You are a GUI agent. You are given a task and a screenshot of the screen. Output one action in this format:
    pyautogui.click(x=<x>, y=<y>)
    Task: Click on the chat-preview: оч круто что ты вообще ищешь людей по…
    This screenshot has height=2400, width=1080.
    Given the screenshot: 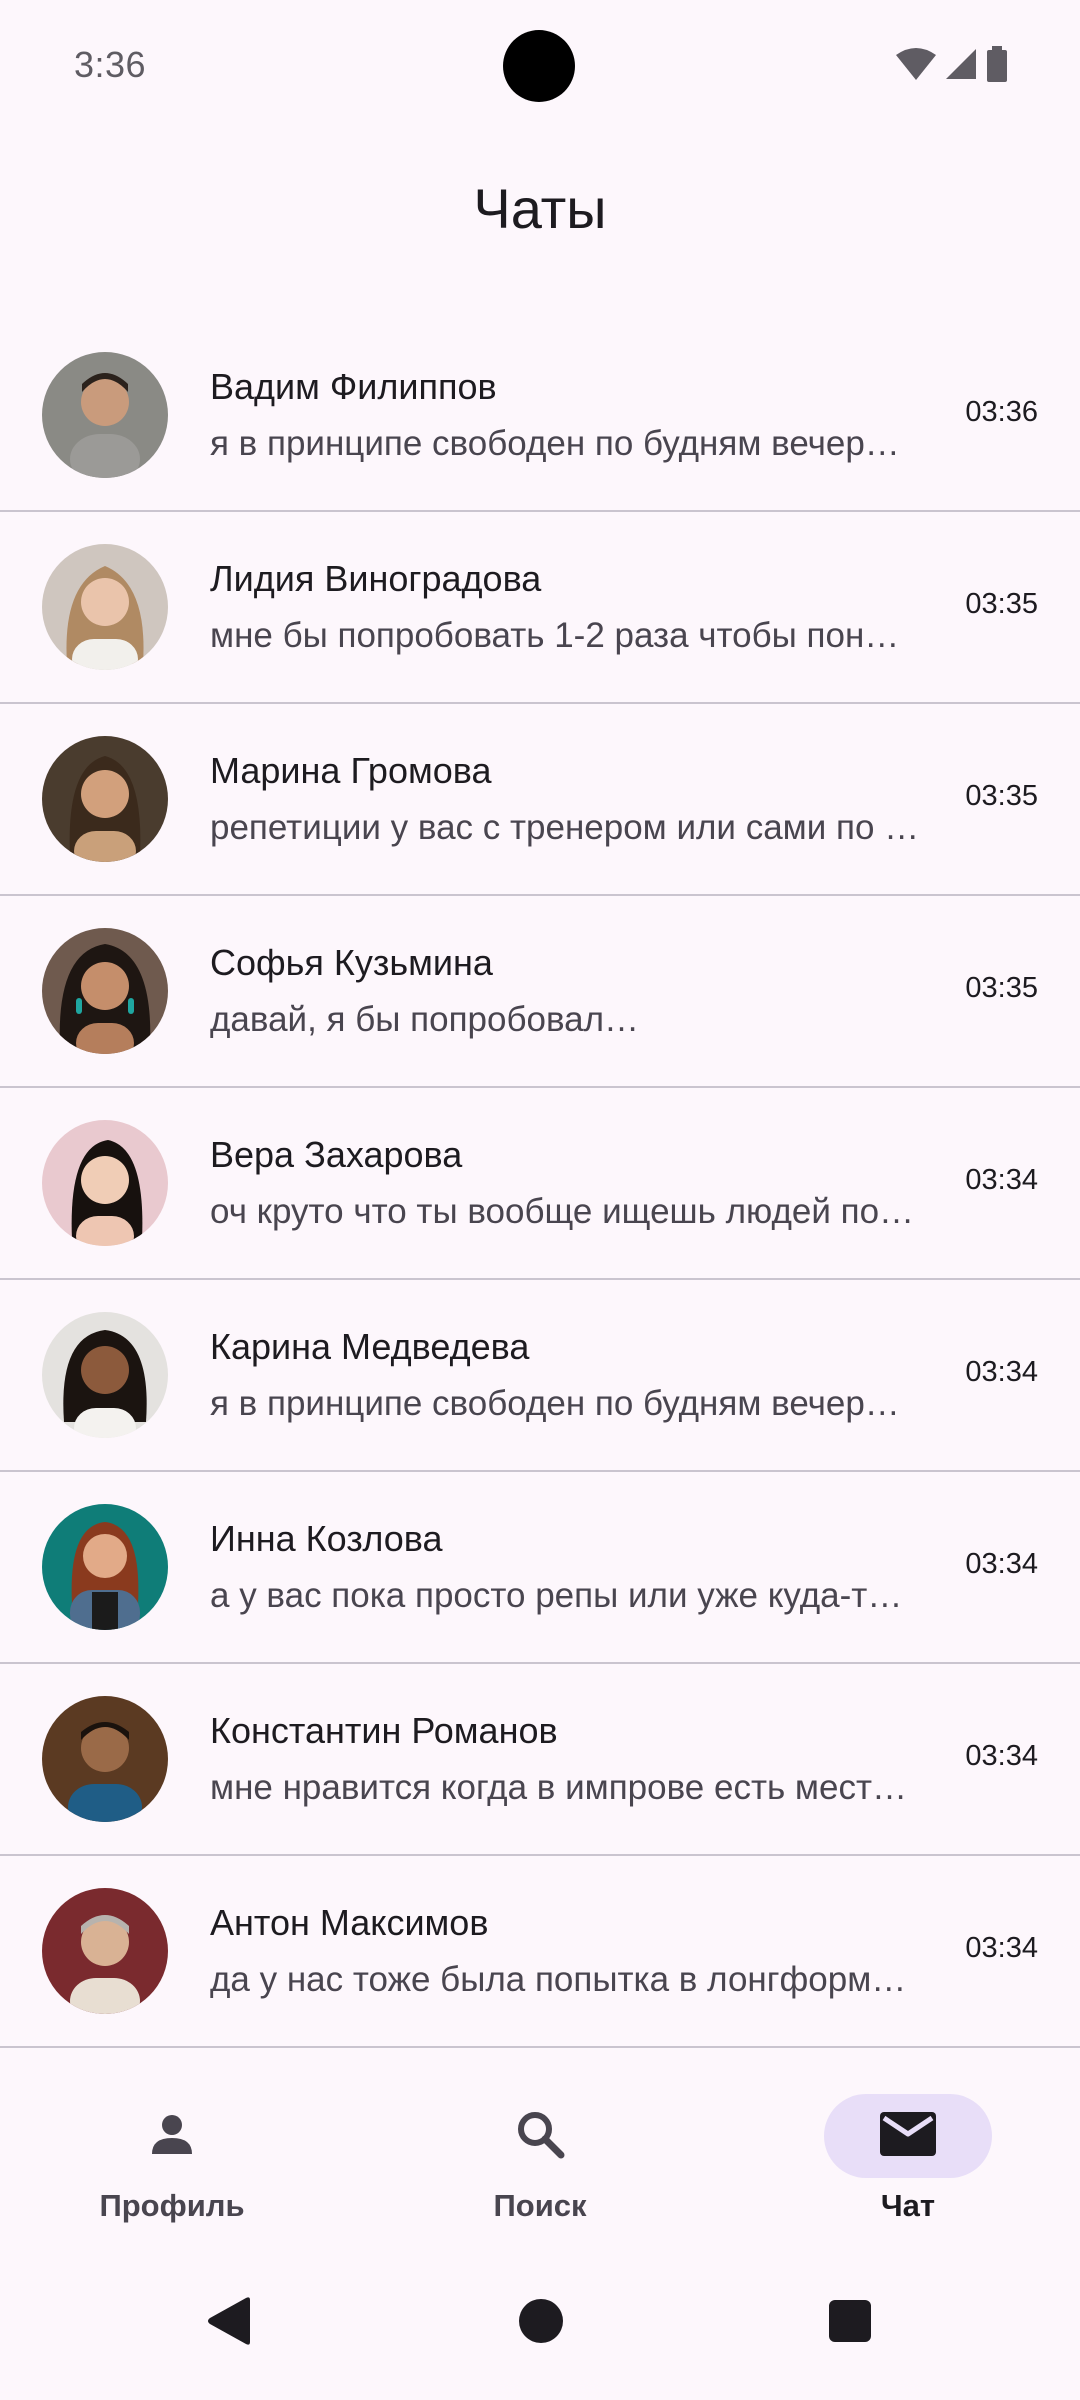 What is the action you would take?
    pyautogui.click(x=562, y=1211)
    